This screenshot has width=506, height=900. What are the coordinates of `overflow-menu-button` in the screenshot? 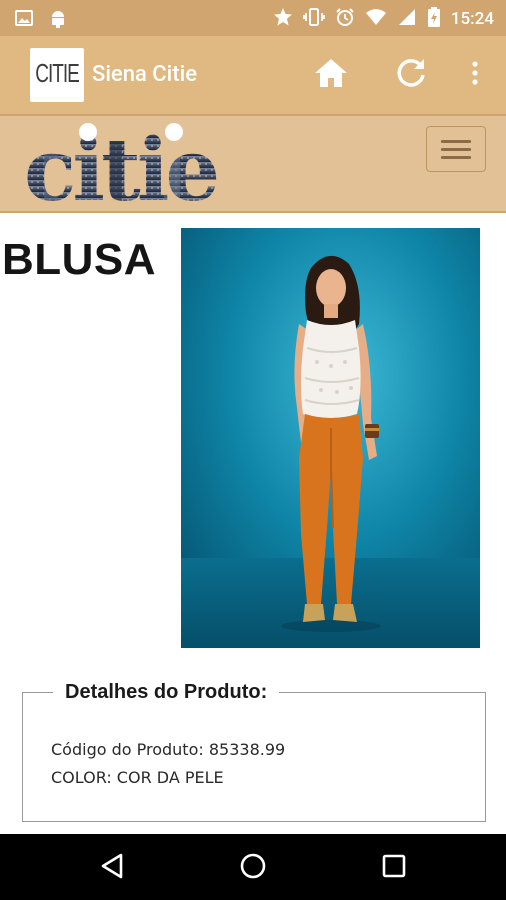 It's located at (475, 75).